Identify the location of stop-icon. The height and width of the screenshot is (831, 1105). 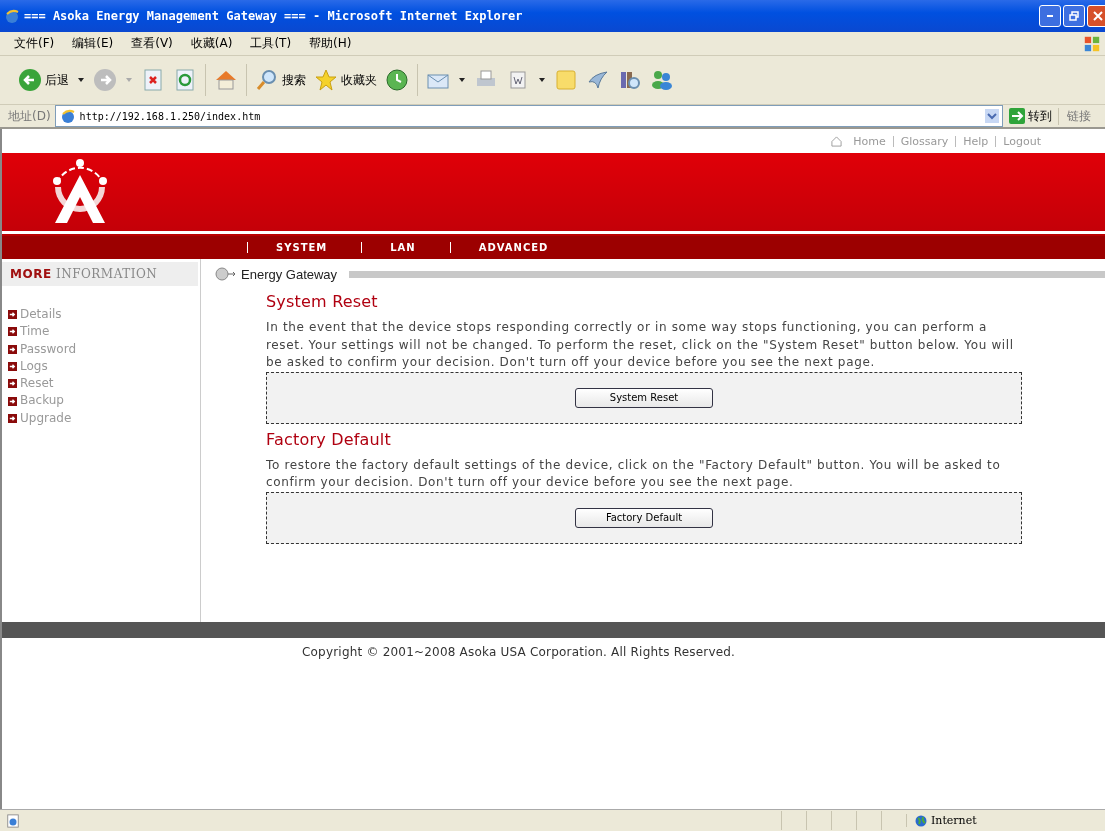
(153, 80).